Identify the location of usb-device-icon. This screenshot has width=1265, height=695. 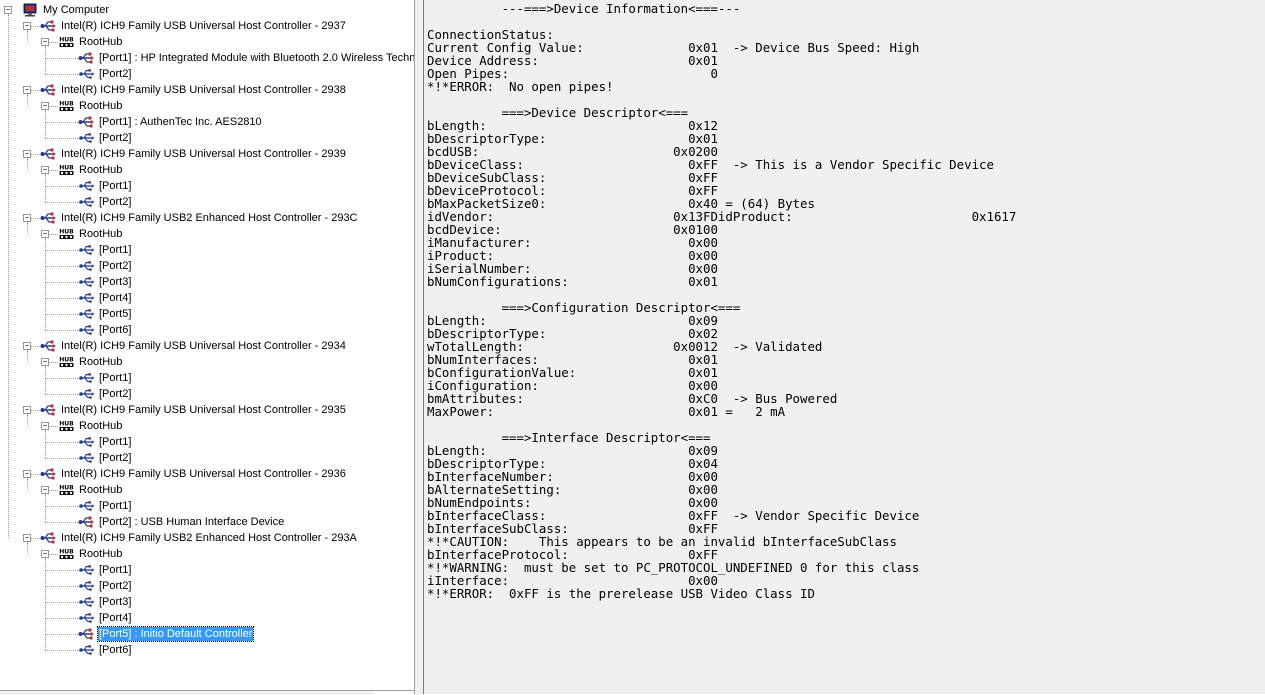
(86, 634).